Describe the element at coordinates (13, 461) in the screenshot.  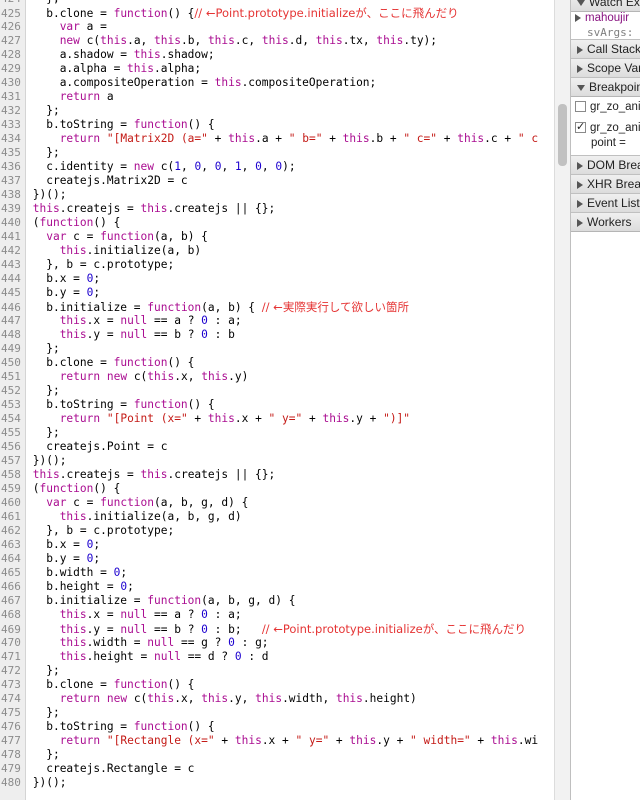
I see `line-number: 457` at that location.